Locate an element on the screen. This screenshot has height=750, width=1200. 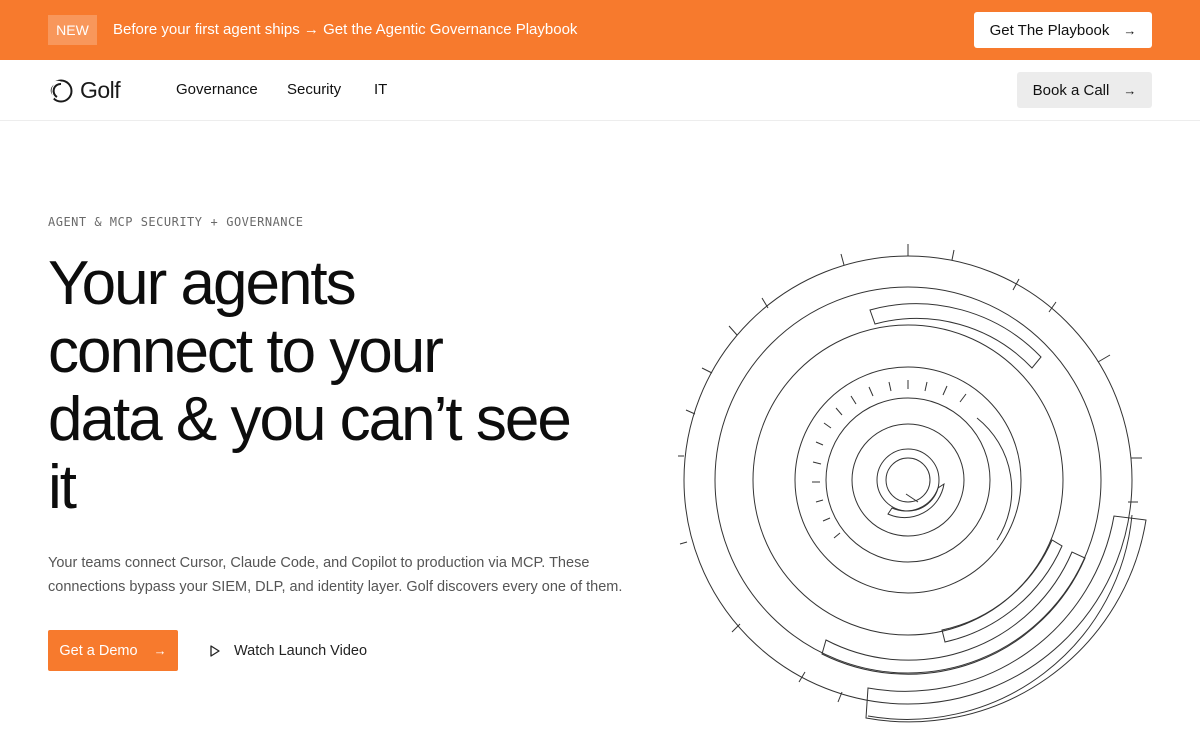
book-call-button: Book a Call → is located at coordinates (1084, 90).